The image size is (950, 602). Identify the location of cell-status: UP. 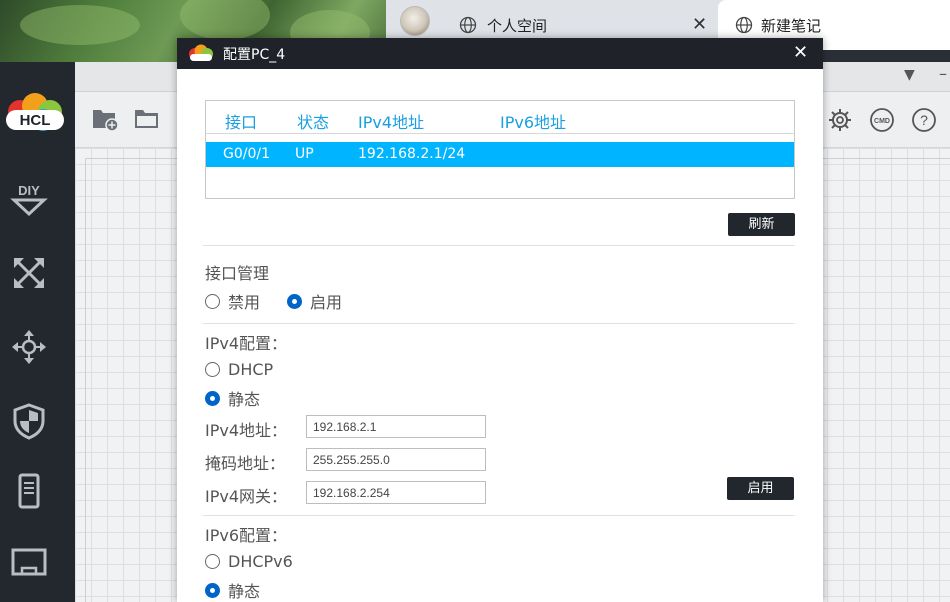
(304, 154).